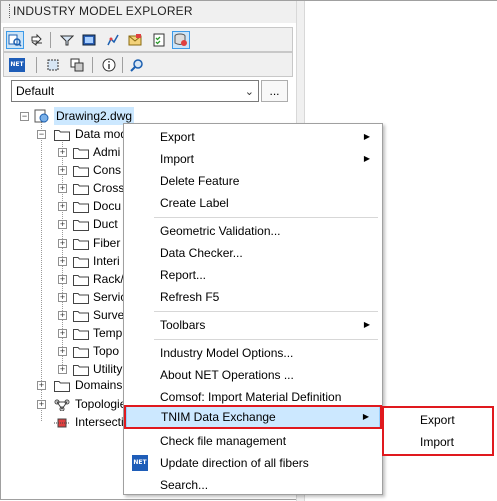  I want to click on menu-item-import: Import ▶, so click(253, 159).